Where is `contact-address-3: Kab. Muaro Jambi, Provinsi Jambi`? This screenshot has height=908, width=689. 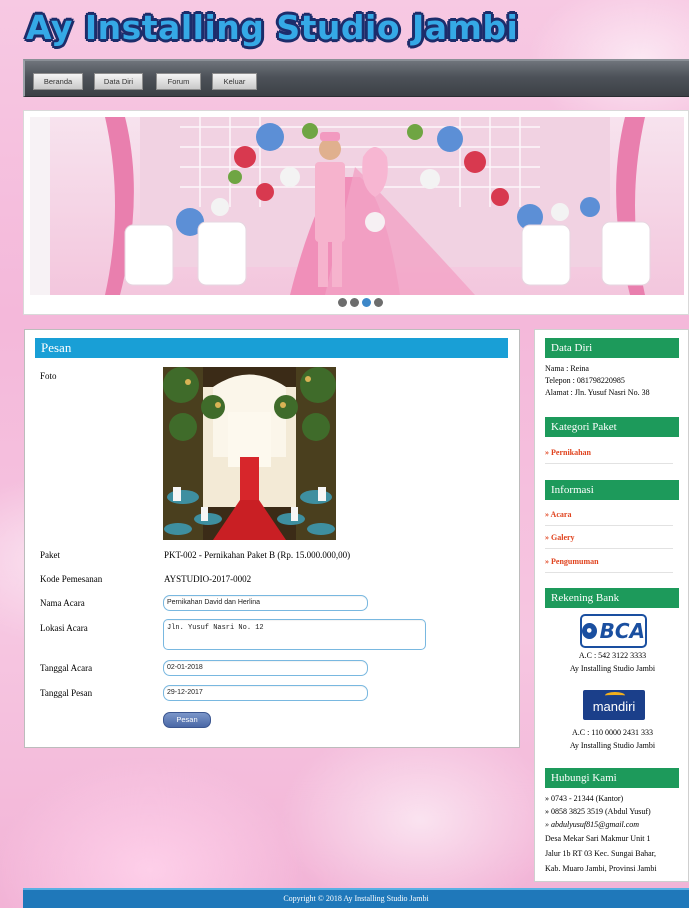 contact-address-3: Kab. Muaro Jambi, Provinsi Jambi is located at coordinates (601, 868).